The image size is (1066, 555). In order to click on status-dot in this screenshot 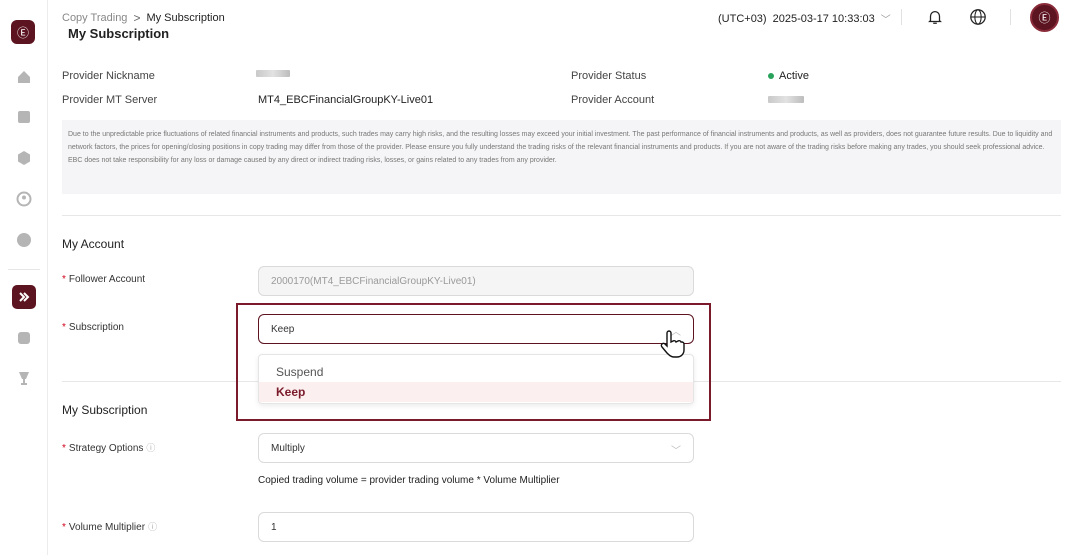, I will do `click(771, 76)`.